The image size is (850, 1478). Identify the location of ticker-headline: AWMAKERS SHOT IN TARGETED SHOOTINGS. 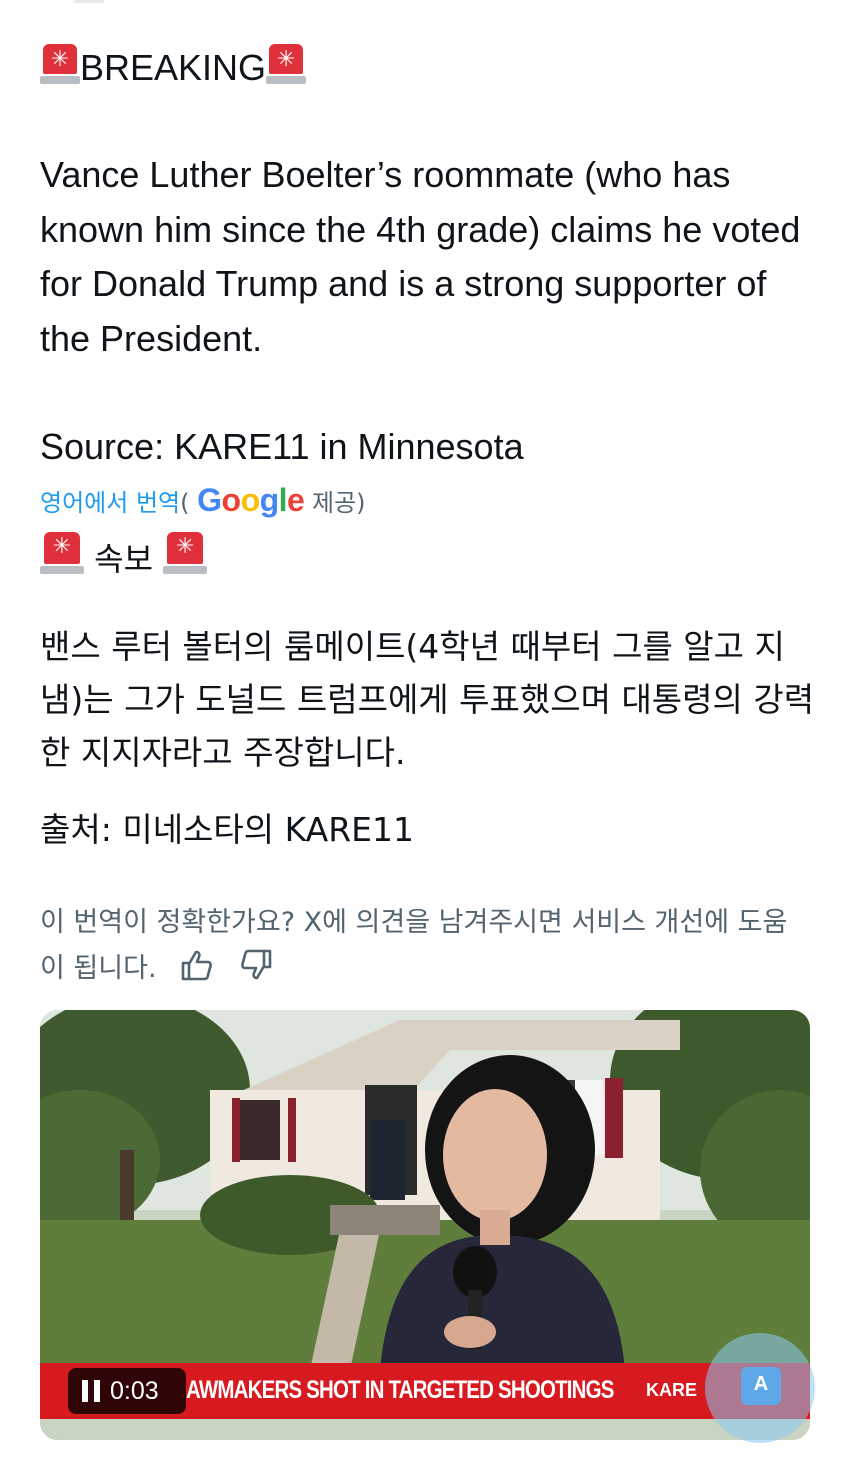
(400, 1390).